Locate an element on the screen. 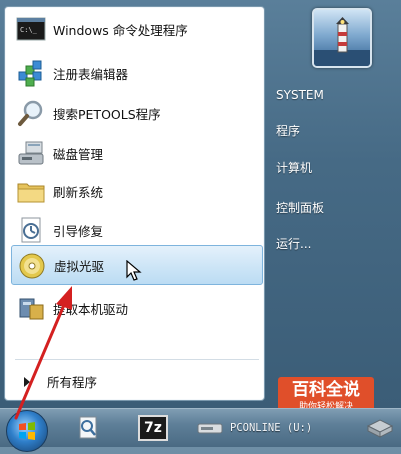  watermark-title: 百科全说 is located at coordinates (326, 390).